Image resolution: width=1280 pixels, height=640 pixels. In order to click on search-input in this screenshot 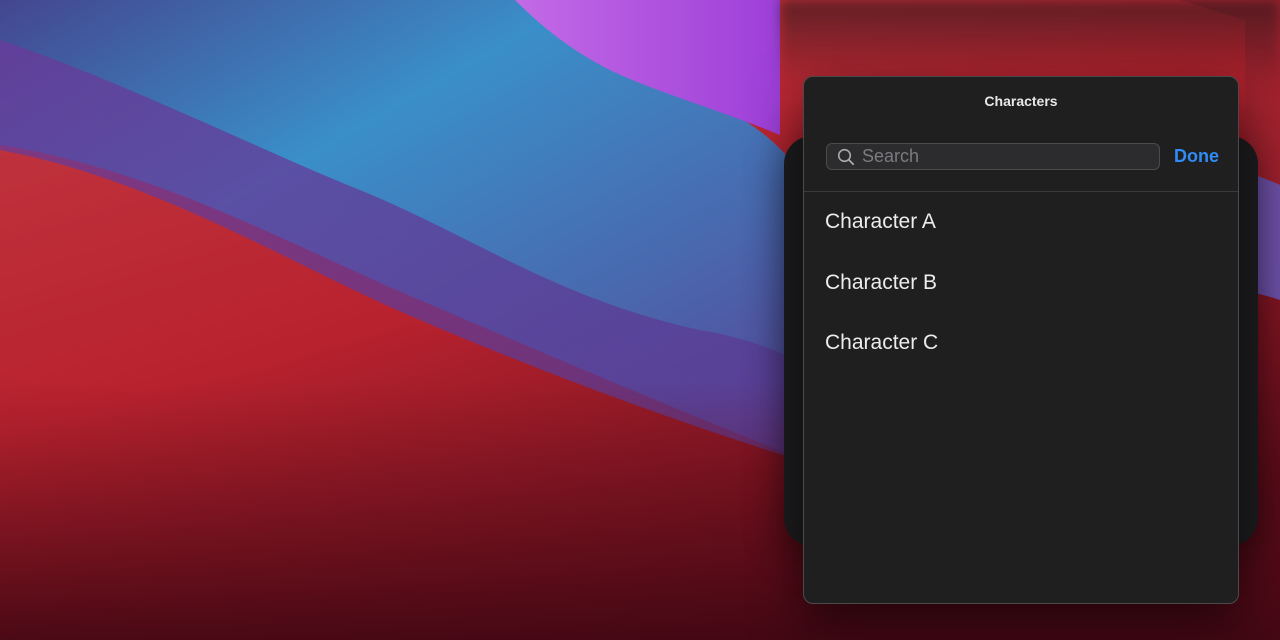, I will do `click(1010, 156)`.